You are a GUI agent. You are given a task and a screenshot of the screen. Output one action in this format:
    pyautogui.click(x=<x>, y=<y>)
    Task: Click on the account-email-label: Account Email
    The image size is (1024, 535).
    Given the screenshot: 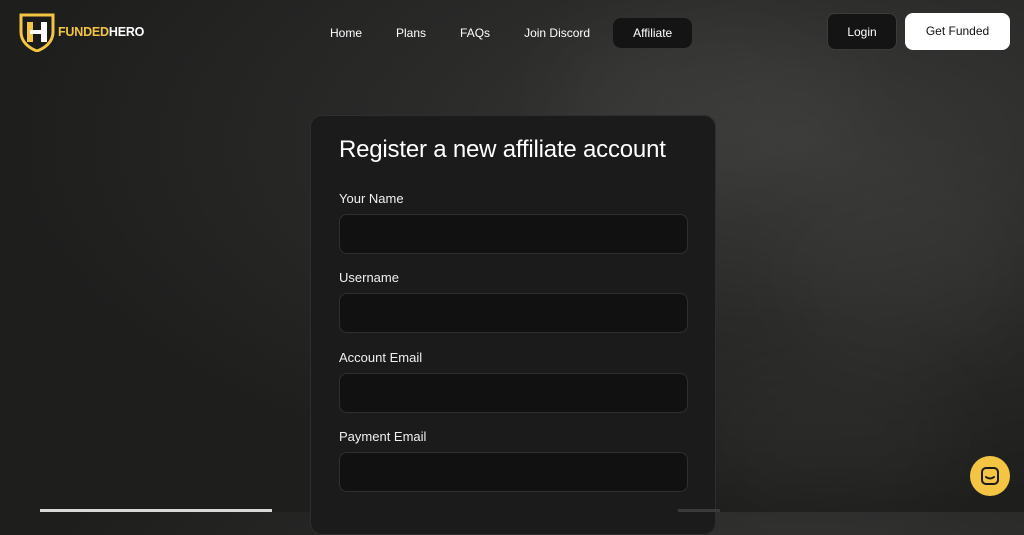 What is the action you would take?
    pyautogui.click(x=381, y=357)
    